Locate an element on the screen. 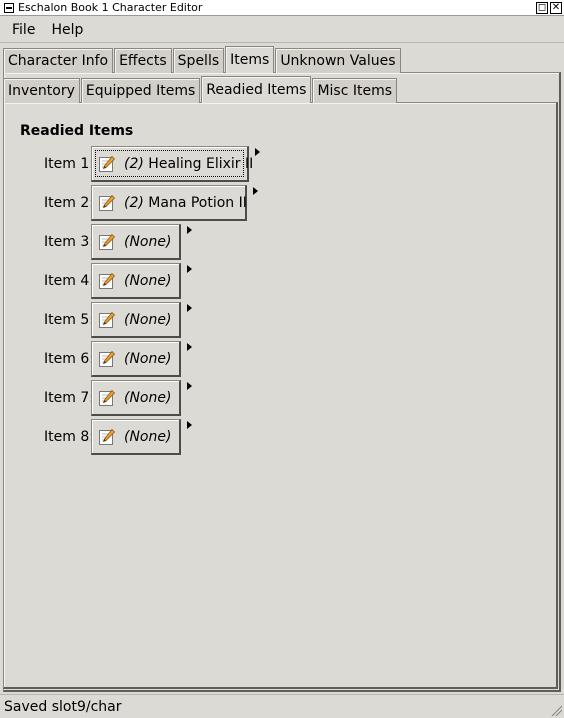  status-text: Saved slot9/char is located at coordinates (63, 706).